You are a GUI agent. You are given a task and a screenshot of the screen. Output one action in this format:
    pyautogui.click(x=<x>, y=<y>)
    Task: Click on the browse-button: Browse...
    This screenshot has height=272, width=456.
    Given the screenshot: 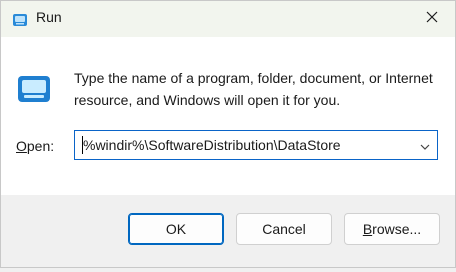 What is the action you would take?
    pyautogui.click(x=392, y=229)
    